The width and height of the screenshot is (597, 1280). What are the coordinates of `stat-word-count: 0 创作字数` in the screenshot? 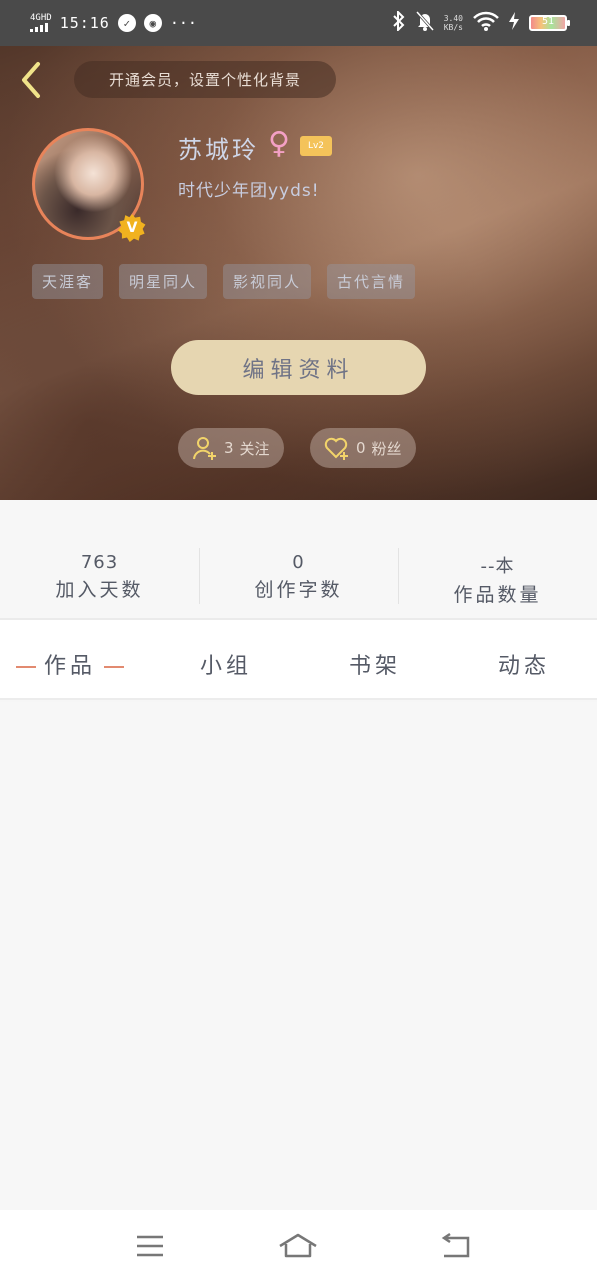 It's located at (298, 577).